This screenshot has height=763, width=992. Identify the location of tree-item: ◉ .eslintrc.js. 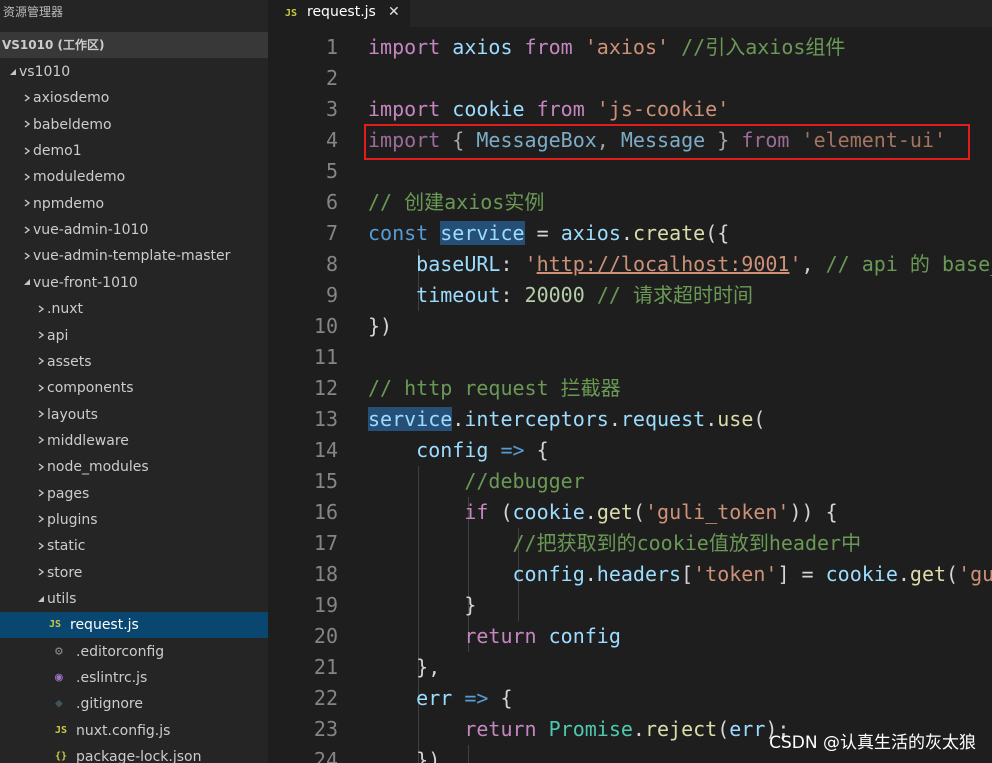
(134, 678).